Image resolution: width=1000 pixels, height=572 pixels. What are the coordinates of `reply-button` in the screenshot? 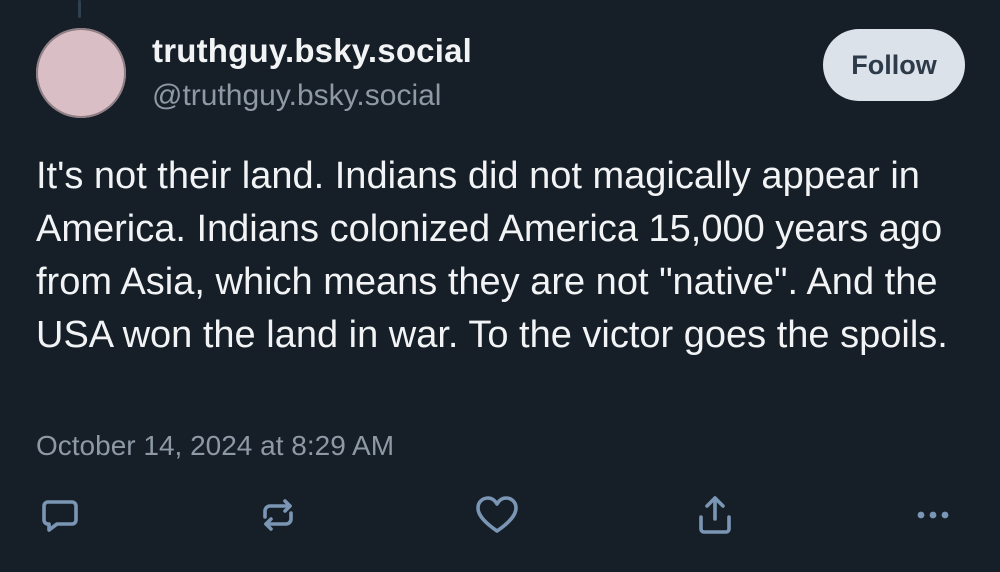 It's located at (60, 515).